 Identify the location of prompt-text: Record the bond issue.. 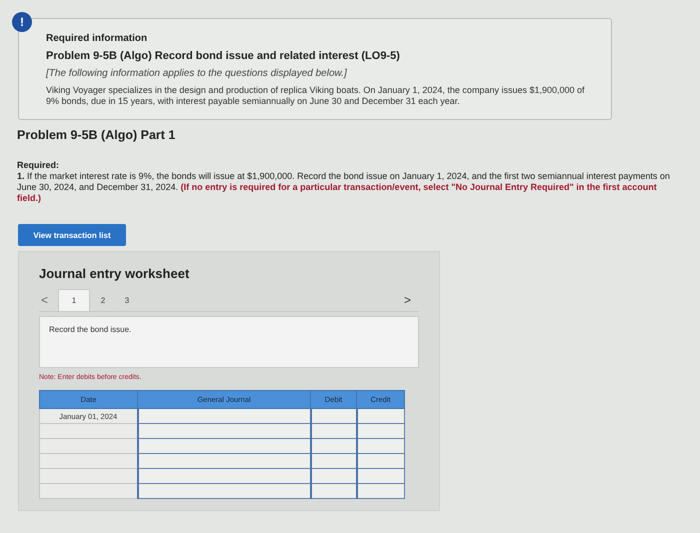
(90, 329).